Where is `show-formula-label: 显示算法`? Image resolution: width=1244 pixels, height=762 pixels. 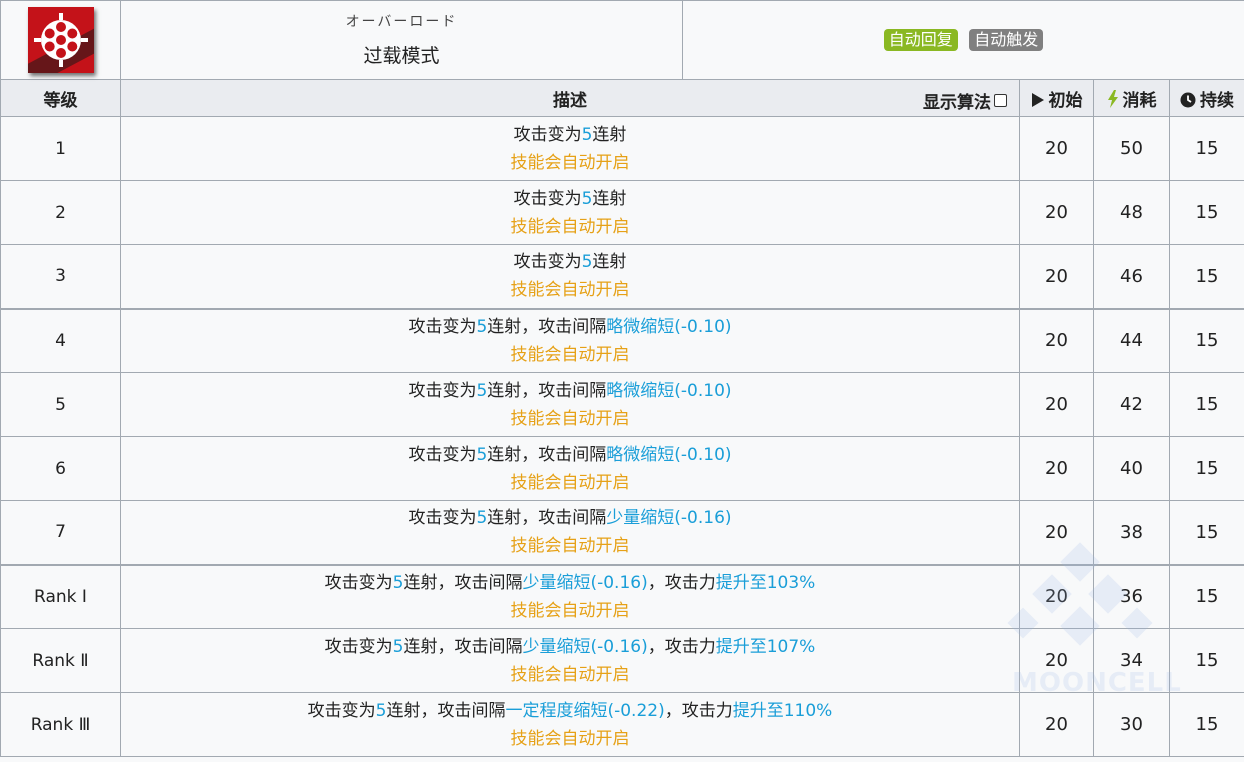 show-formula-label: 显示算法 is located at coordinates (957, 103).